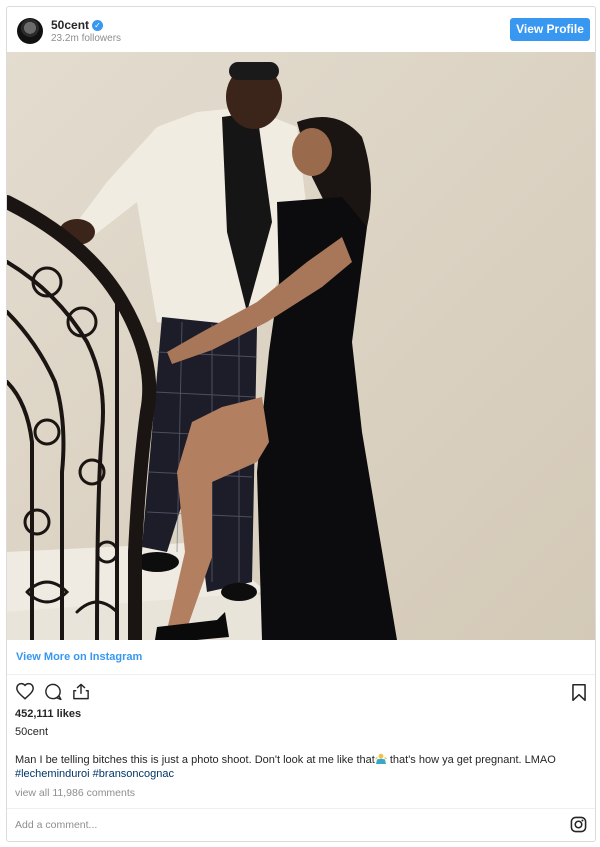 The image size is (600, 847). Describe the element at coordinates (133, 774) in the screenshot. I see `hashtag-link: #bransoncognac` at that location.